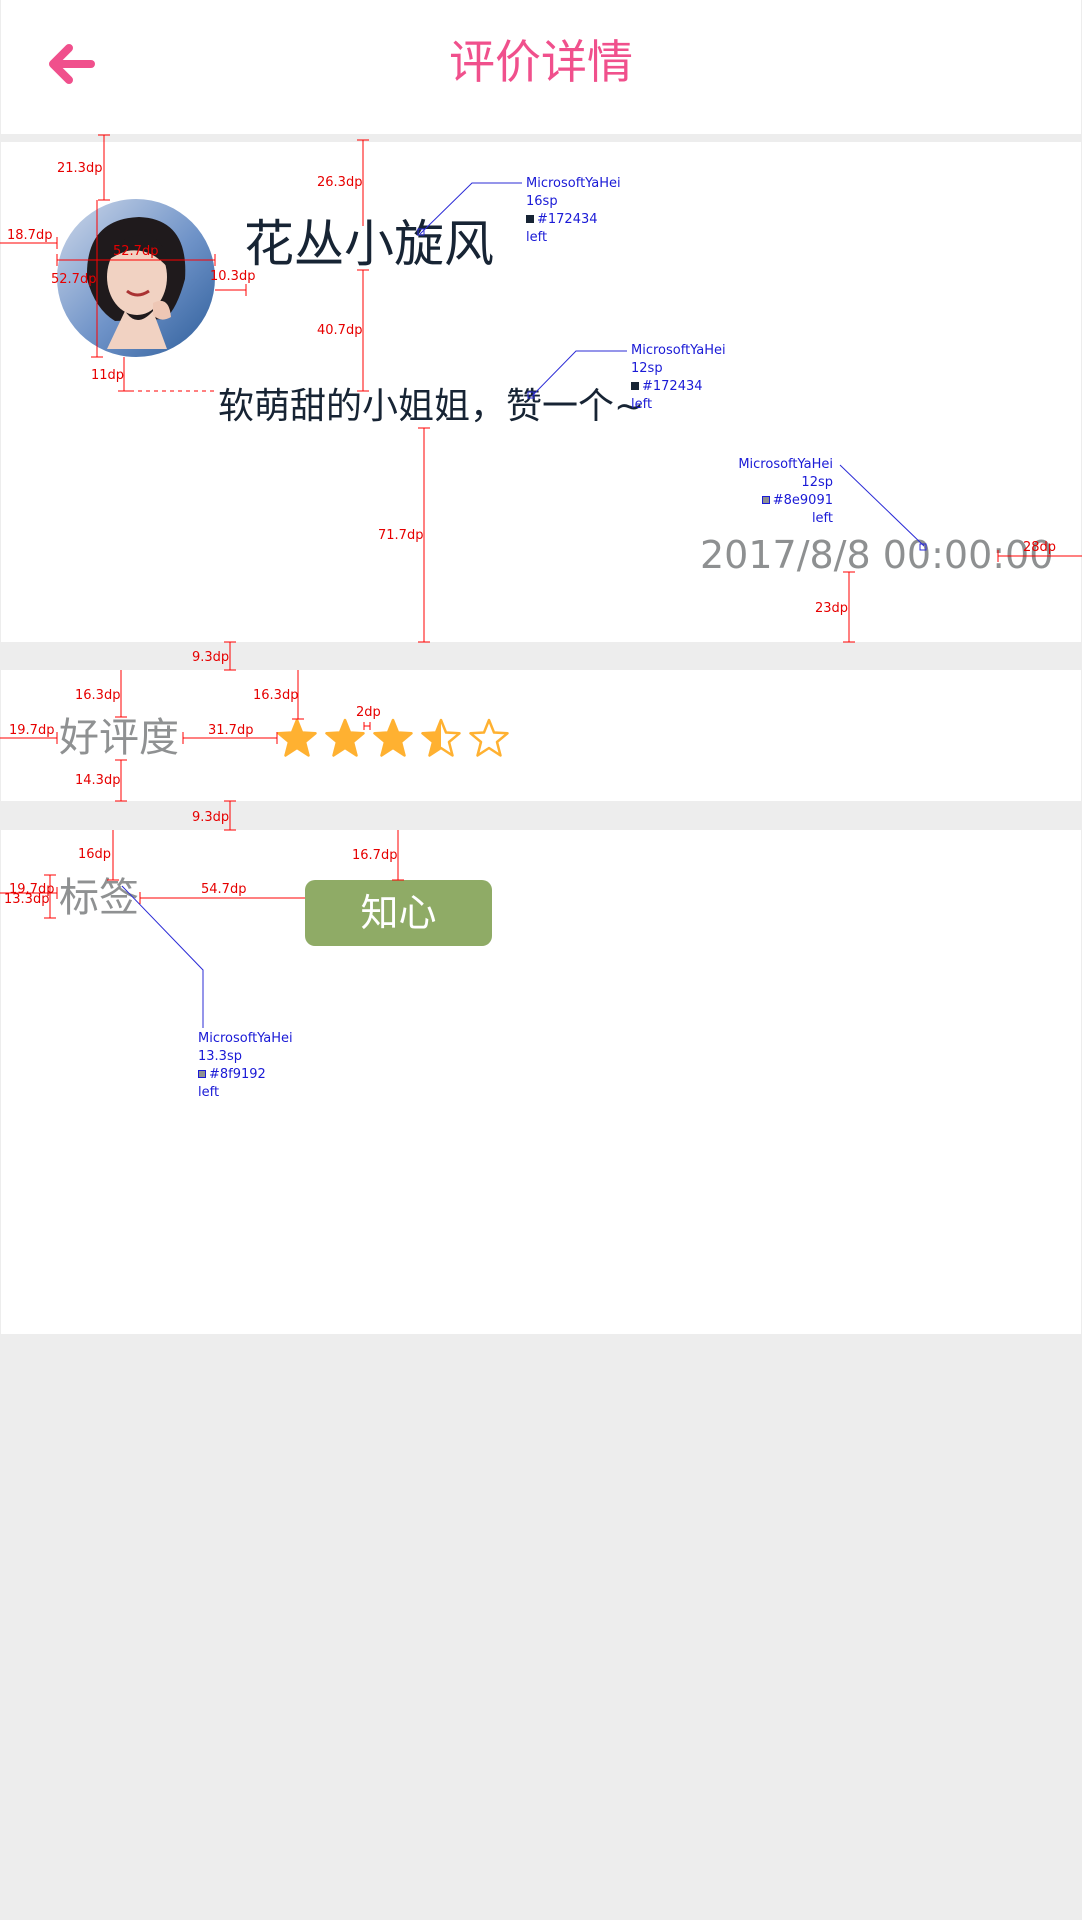 Image resolution: width=1082 pixels, height=1920 pixels. Describe the element at coordinates (832, 608) in the screenshot. I see `dim-label: 23dp` at that location.